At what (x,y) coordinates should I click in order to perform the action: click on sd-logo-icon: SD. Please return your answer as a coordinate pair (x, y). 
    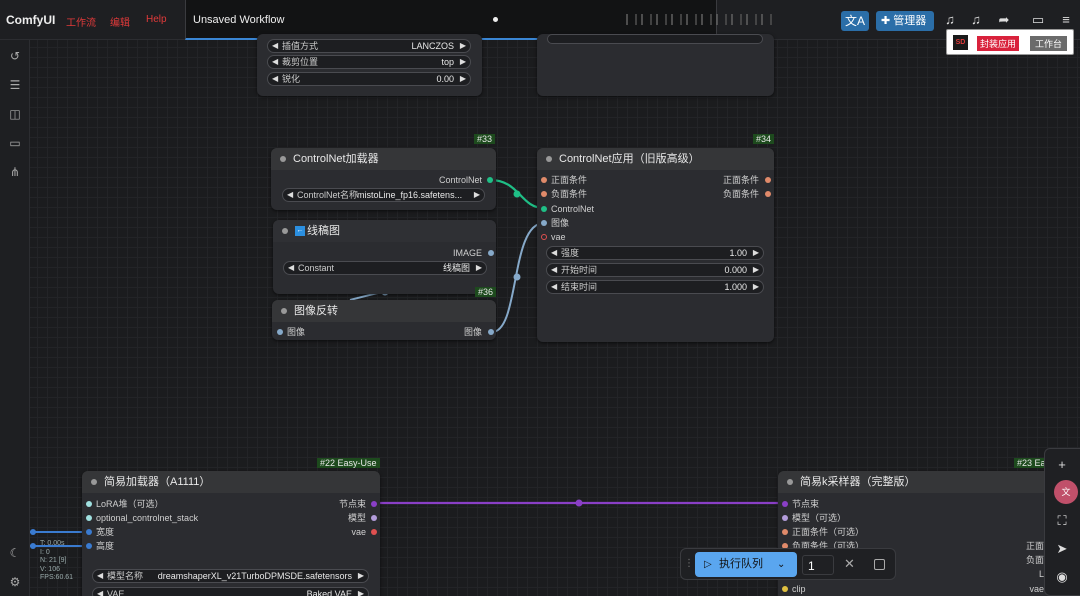
    Looking at the image, I should click on (960, 42).